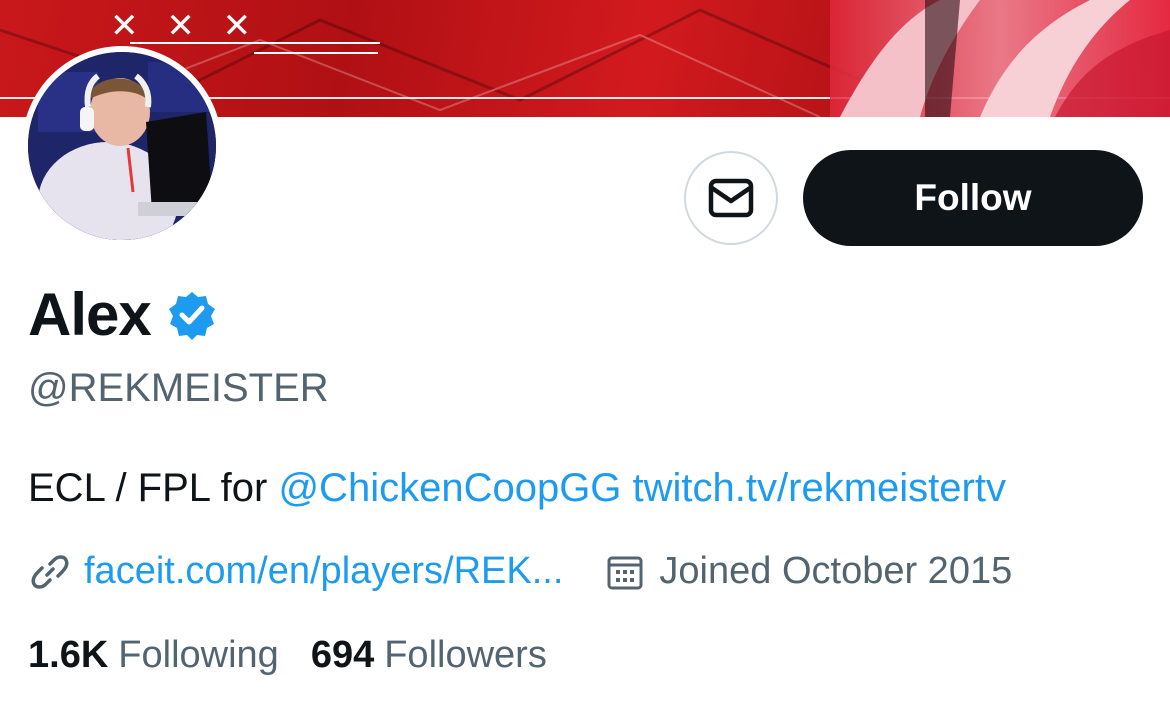 This screenshot has width=1170, height=704. What do you see at coordinates (287, 655) in the screenshot?
I see `follow-stats: 1.6K Following 694 Followers` at bounding box center [287, 655].